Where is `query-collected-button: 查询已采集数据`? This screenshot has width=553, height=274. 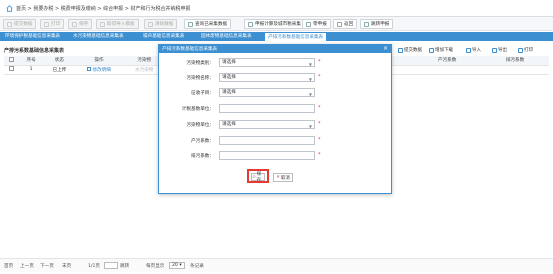 query-collected-button: 查询已采集数据 is located at coordinates (208, 24).